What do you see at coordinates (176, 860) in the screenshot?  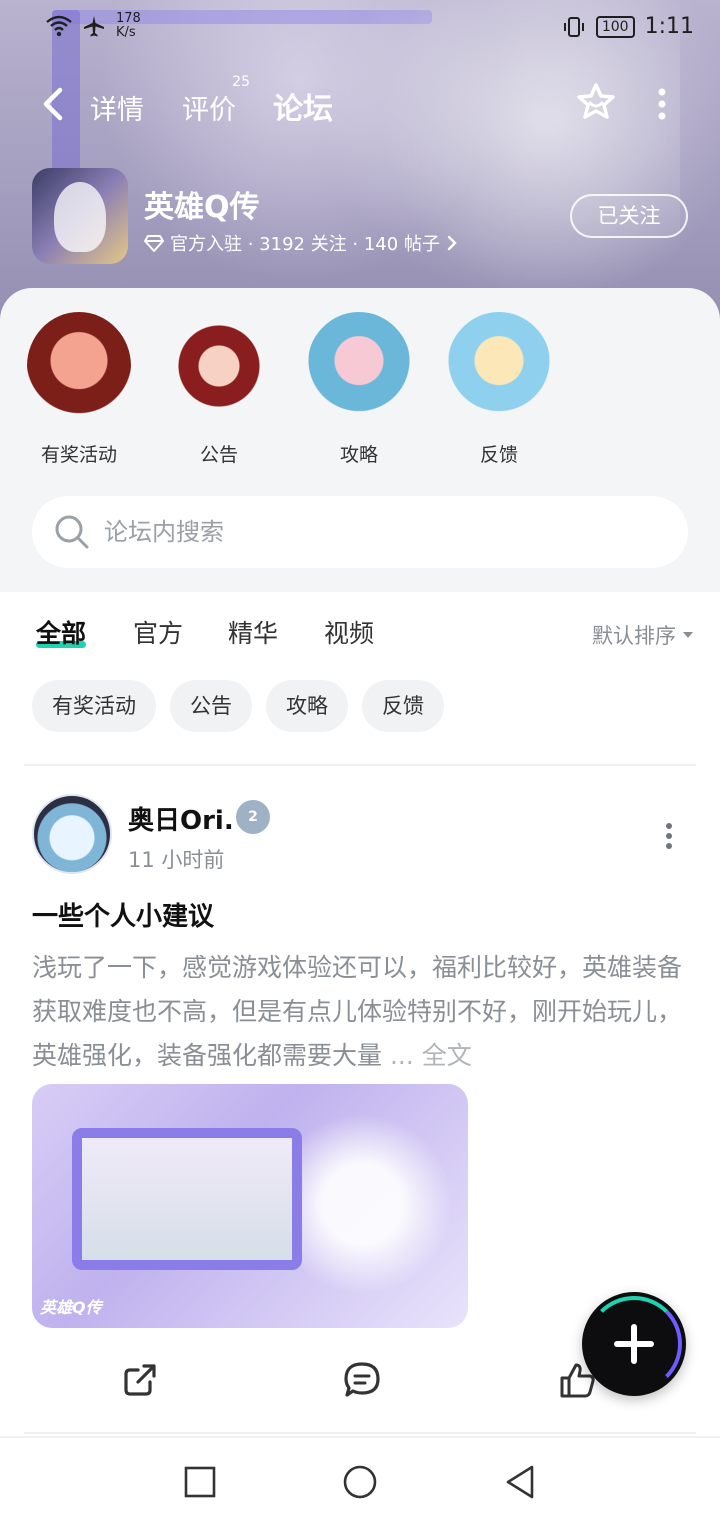 I see `post-time: 11 小时前` at bounding box center [176, 860].